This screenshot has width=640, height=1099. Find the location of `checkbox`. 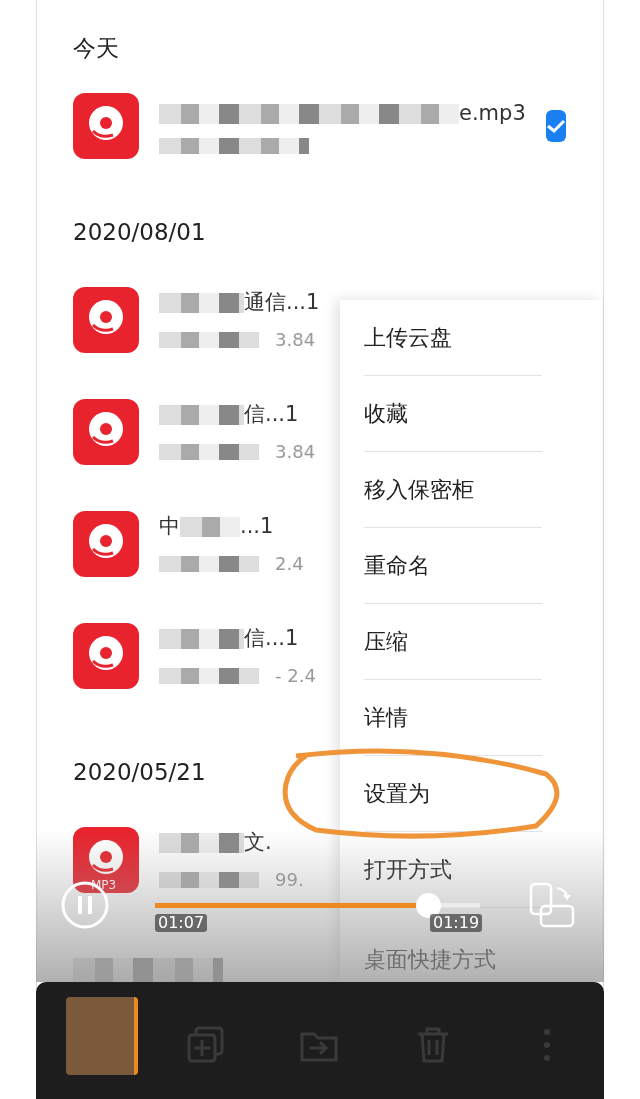

checkbox is located at coordinates (555, 126).